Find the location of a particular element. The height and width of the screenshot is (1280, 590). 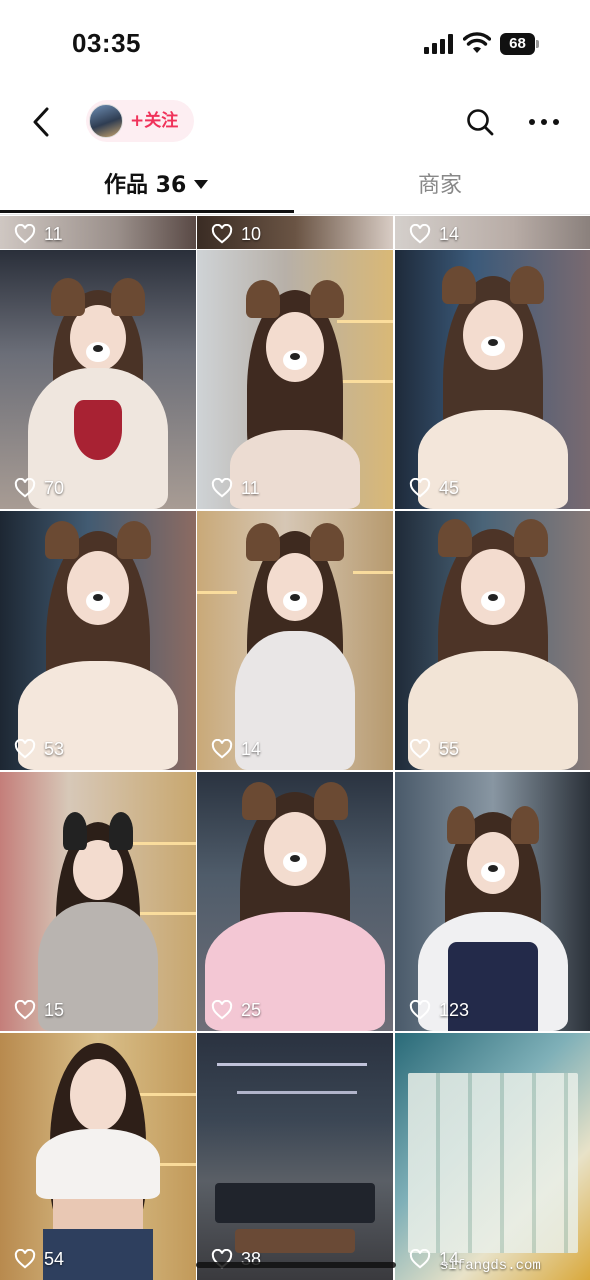

video-thumbnail: 55 is located at coordinates (492, 640).